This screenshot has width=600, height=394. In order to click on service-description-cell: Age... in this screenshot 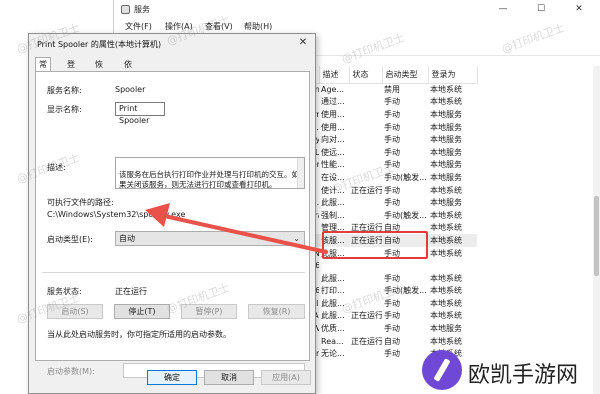, I will do `click(333, 90)`.